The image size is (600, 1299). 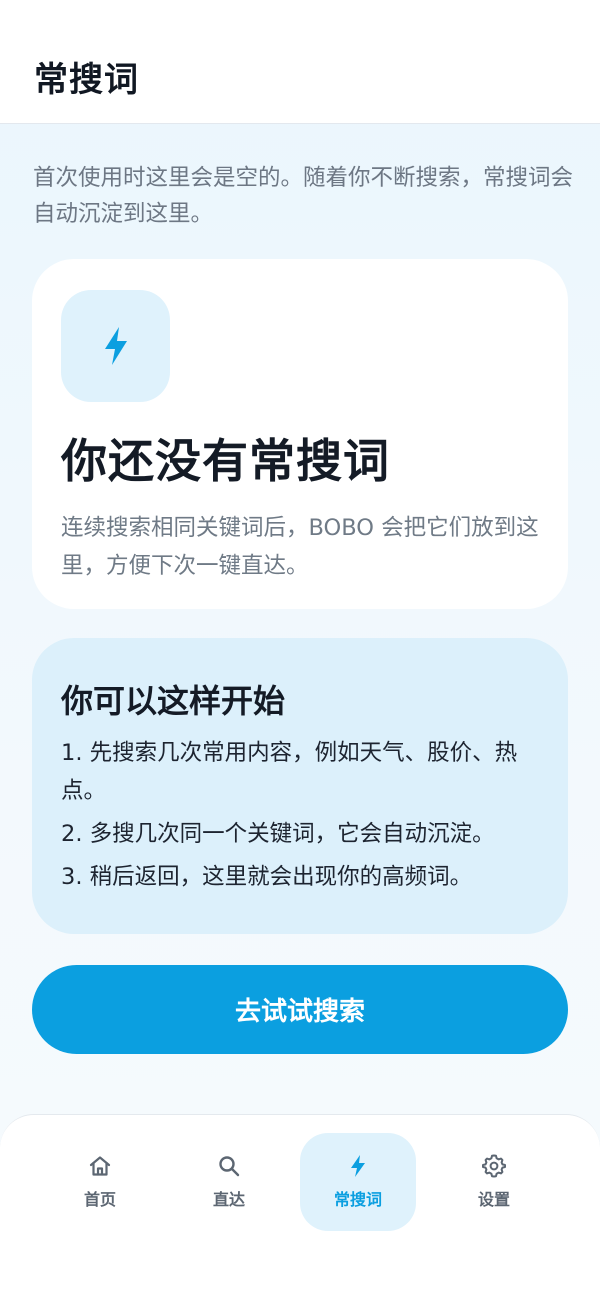 I want to click on tip-item: 2. 多搜几次同一个关键词，它会自动沉淀。, so click(x=278, y=834).